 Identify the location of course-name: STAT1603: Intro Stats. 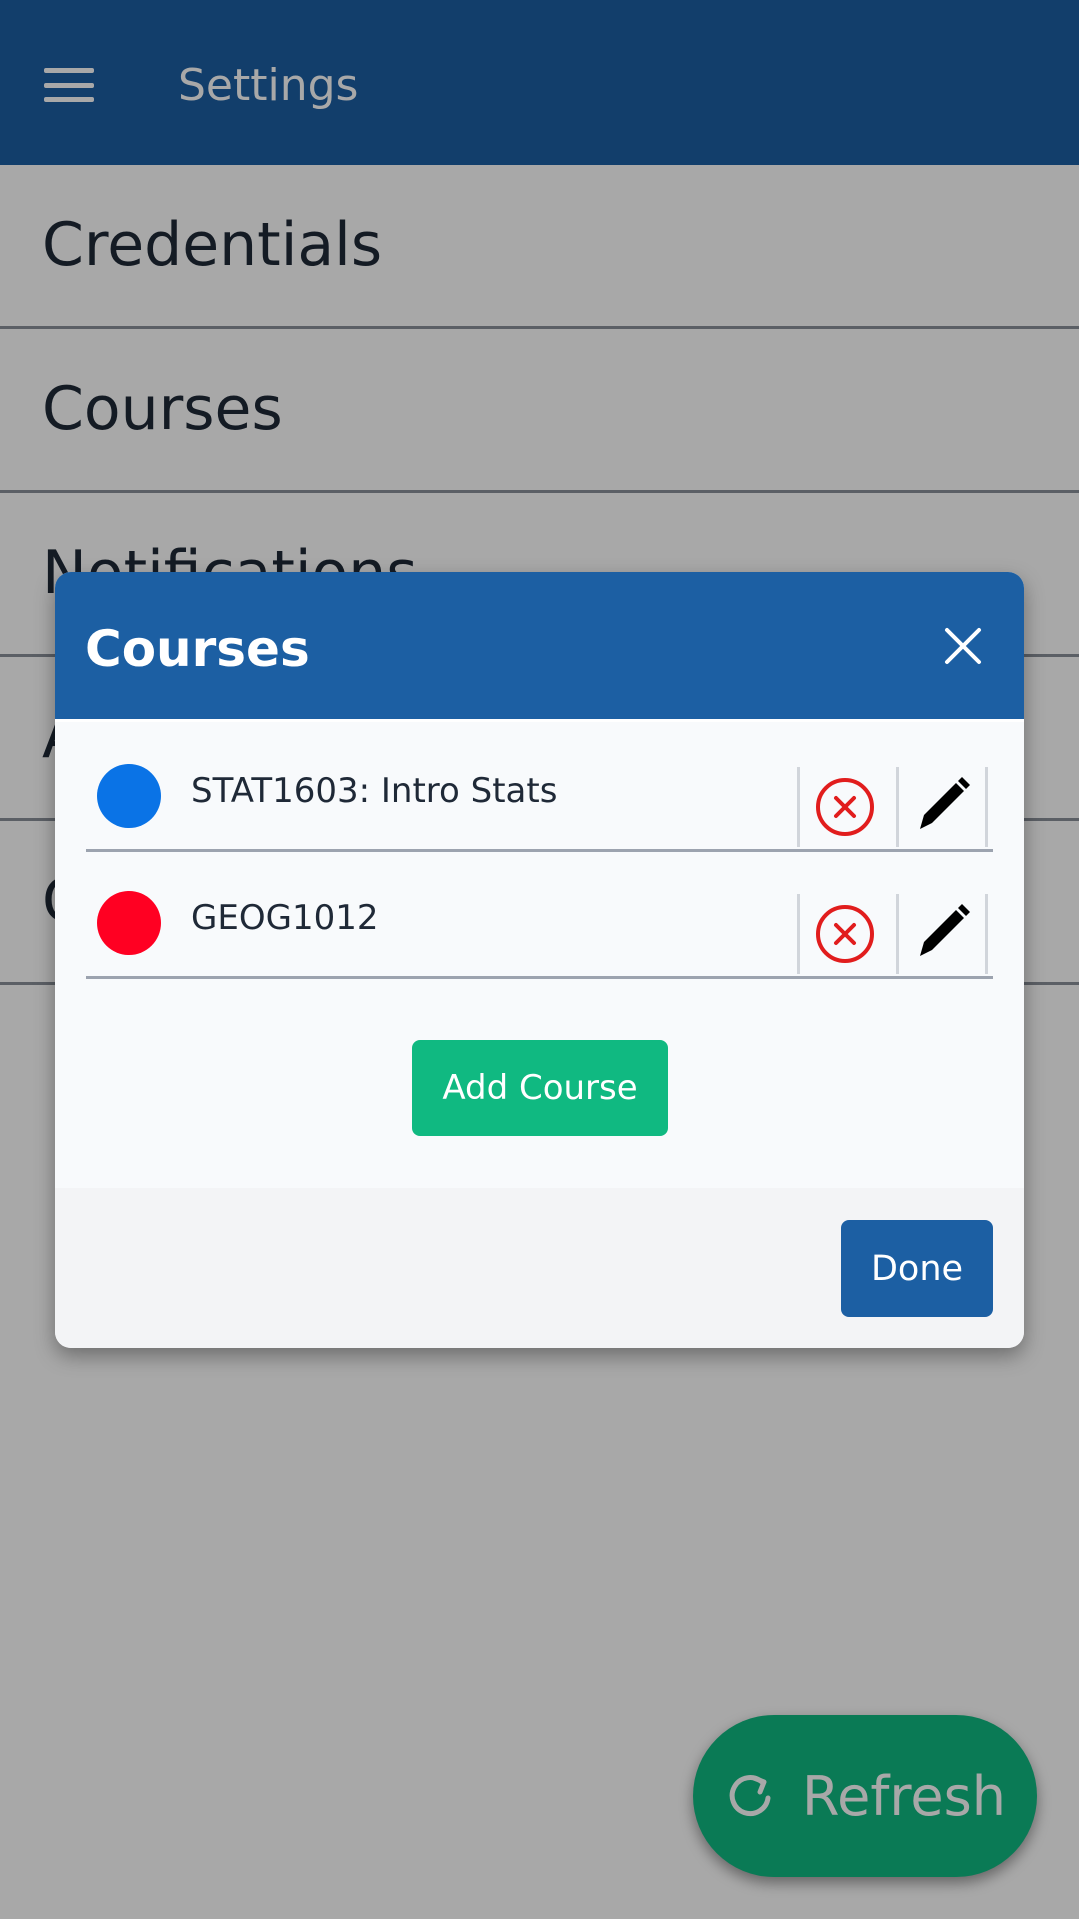
(374, 791).